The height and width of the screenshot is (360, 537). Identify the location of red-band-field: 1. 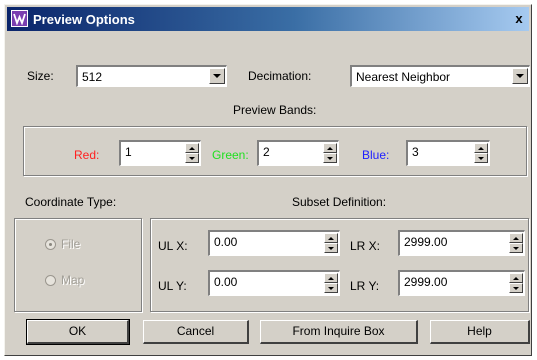
(160, 153).